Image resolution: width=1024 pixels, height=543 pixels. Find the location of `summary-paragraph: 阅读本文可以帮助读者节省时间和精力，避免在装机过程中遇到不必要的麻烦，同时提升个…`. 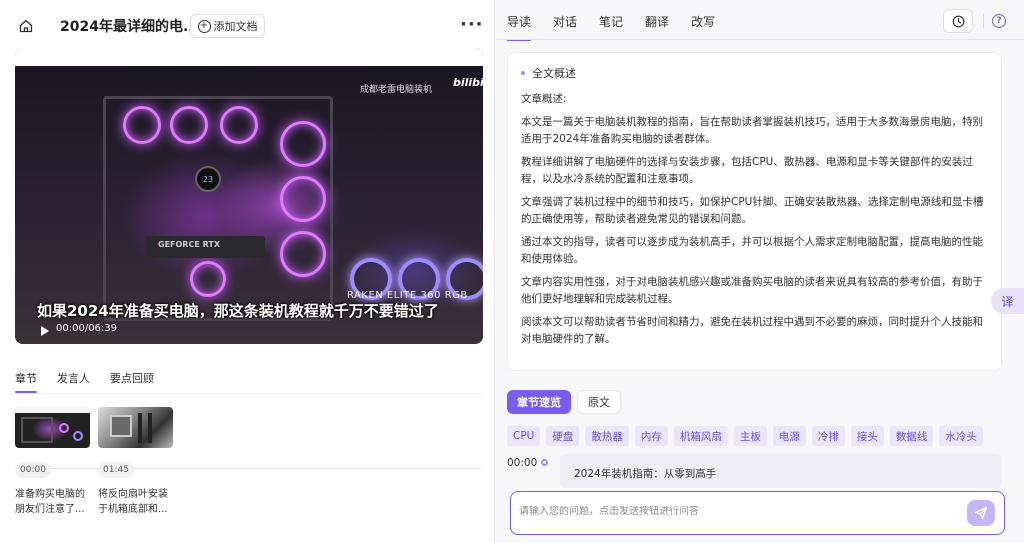

summary-paragraph: 阅读本文可以帮助读者节省时间和精力，避免在装机过程中遇到不必要的麻烦，同时提升个… is located at coordinates (752, 330).